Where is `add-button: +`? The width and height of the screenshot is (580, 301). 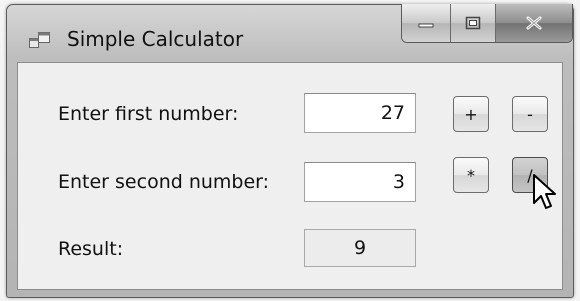 add-button: + is located at coordinates (471, 114).